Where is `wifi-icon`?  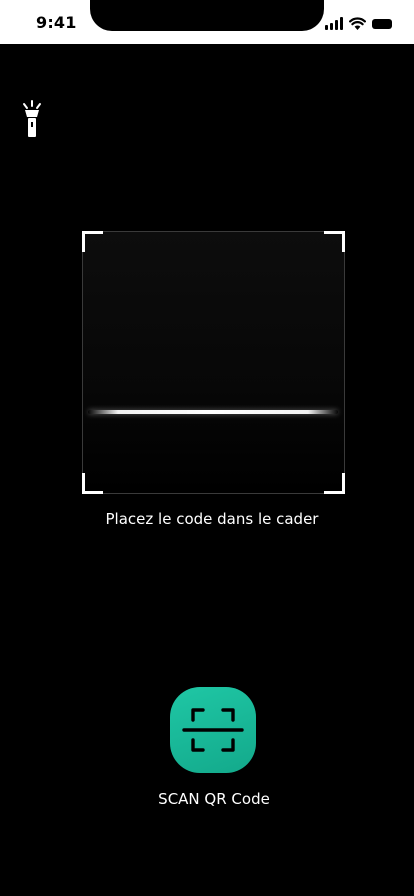 wifi-icon is located at coordinates (357, 23).